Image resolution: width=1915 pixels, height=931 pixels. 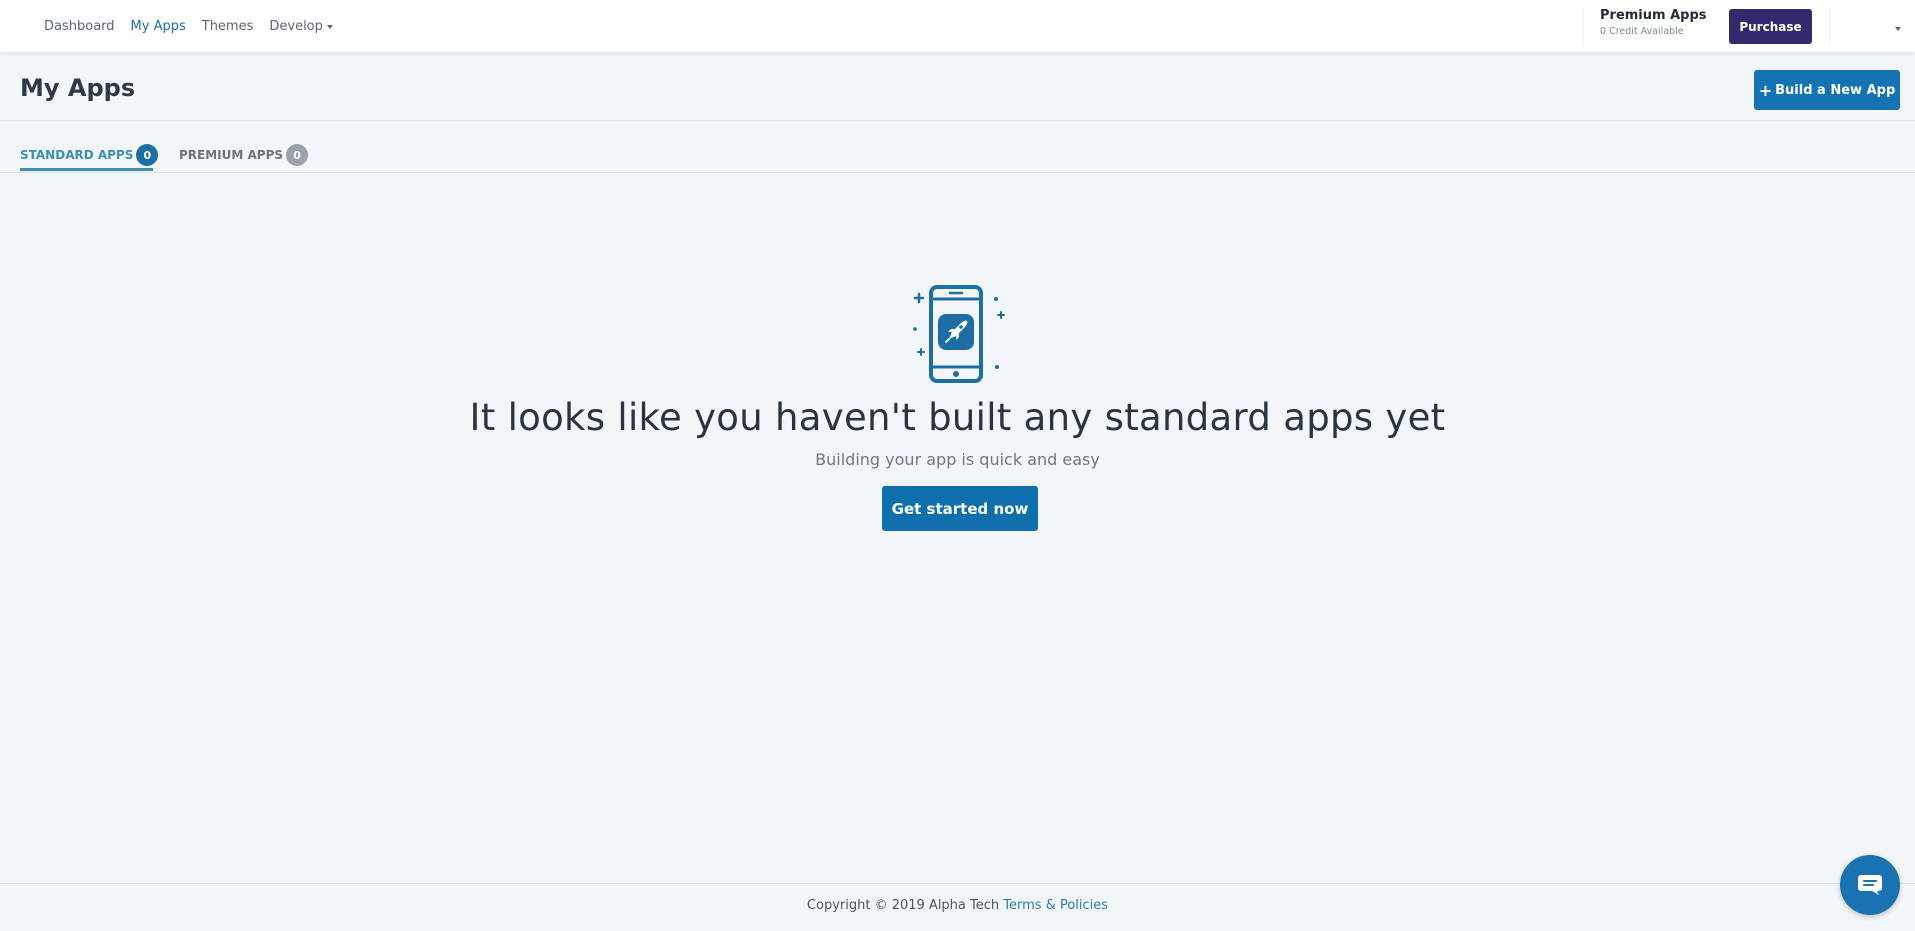 I want to click on nav-develop-label: Develop, so click(x=296, y=26).